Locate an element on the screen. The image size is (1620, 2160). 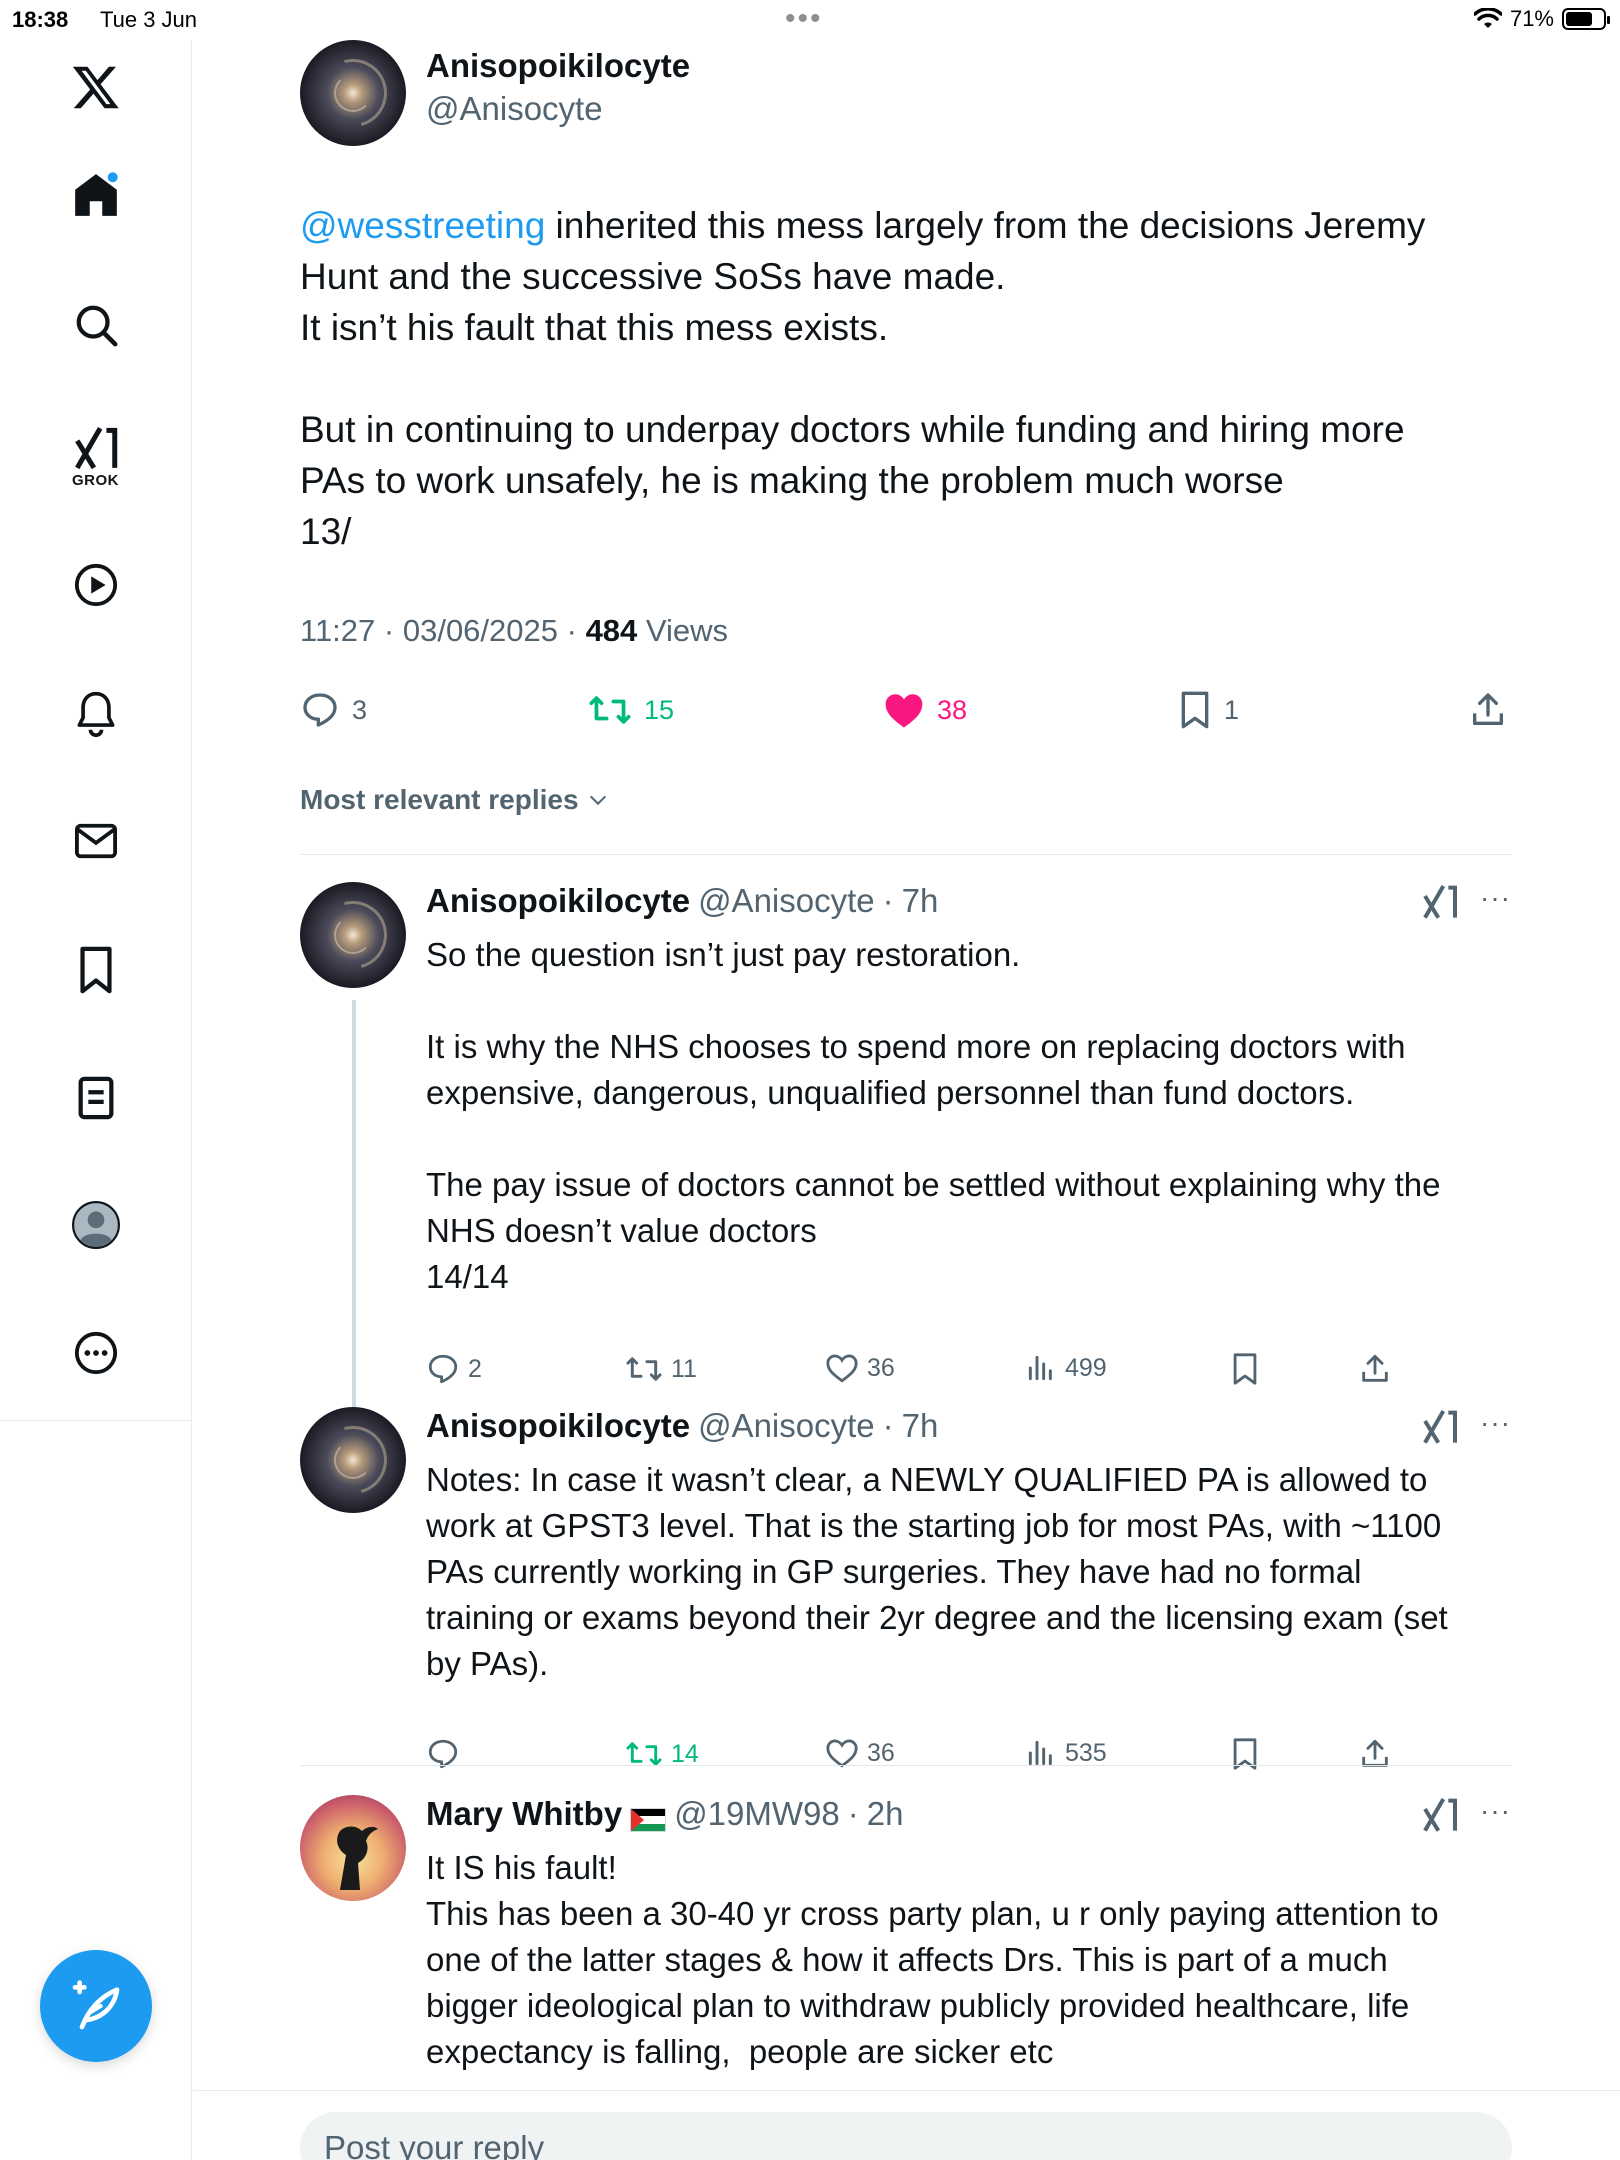
repost-button: 15 is located at coordinates (631, 710).